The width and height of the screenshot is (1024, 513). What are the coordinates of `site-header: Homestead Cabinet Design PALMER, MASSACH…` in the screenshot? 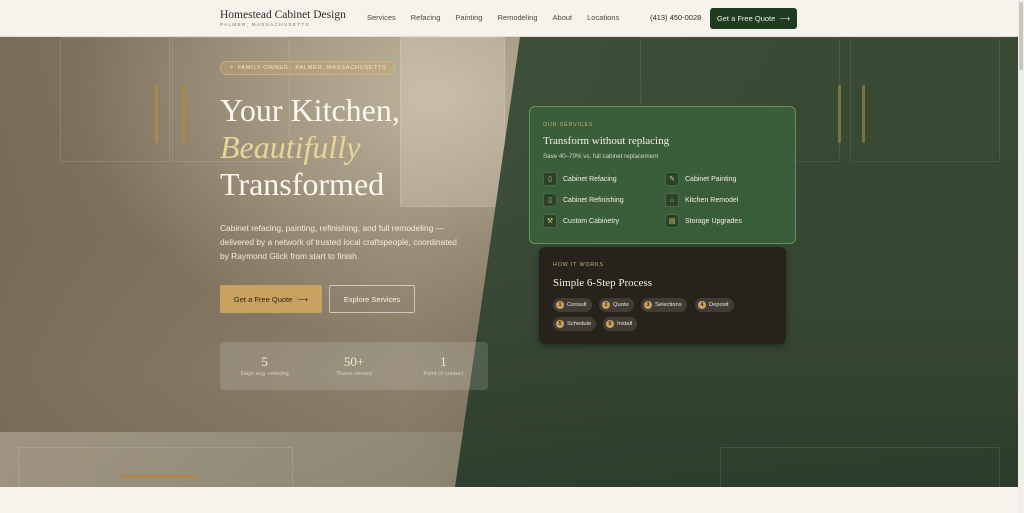 It's located at (509, 18).